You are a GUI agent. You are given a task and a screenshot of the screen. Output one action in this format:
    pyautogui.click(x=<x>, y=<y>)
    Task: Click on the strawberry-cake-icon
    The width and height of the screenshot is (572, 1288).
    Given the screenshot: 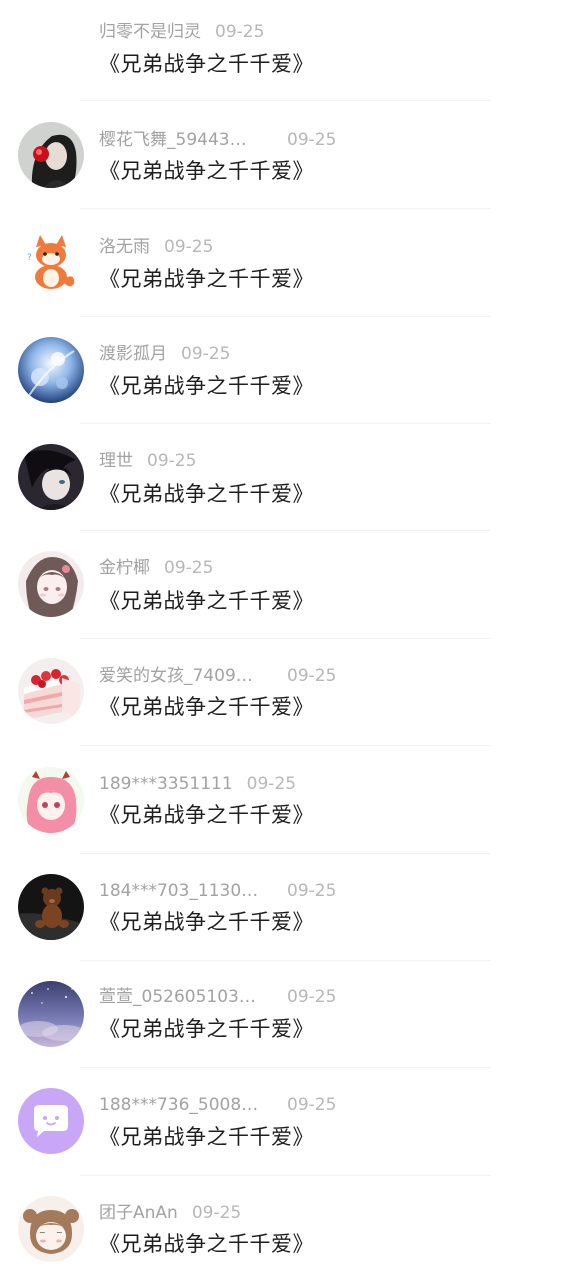 What is the action you would take?
    pyautogui.click(x=51, y=691)
    